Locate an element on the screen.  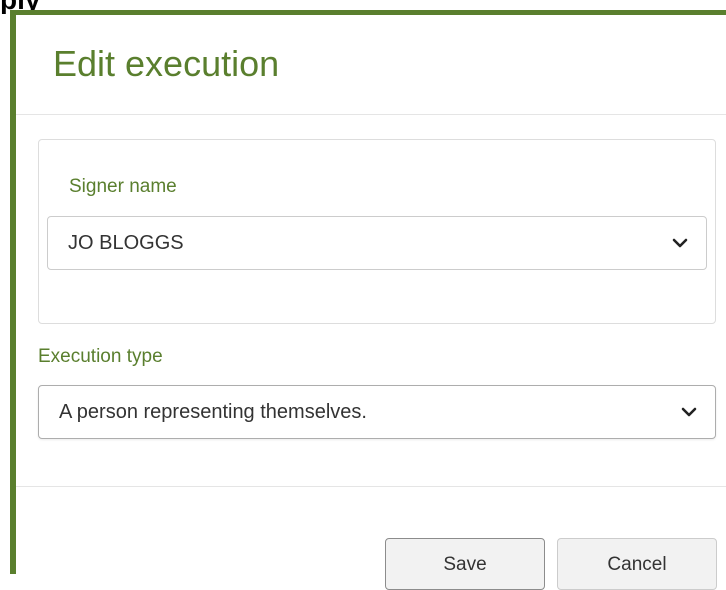
save-button: Save is located at coordinates (465, 564).